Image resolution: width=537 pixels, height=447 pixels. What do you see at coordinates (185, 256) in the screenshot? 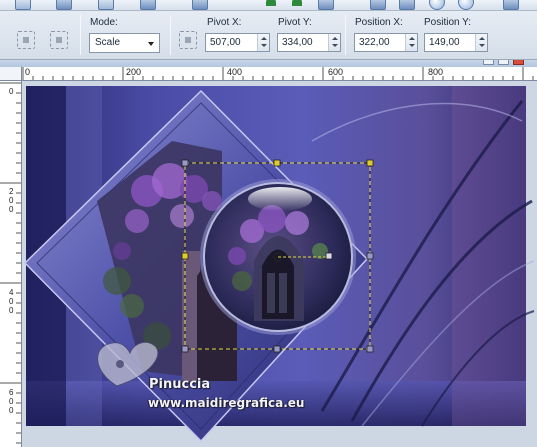
I see `handle-left` at bounding box center [185, 256].